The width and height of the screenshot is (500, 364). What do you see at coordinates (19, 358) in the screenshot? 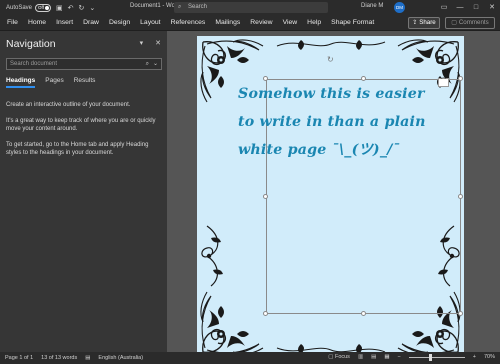
I see `page-count: Page 1 of 1` at bounding box center [19, 358].